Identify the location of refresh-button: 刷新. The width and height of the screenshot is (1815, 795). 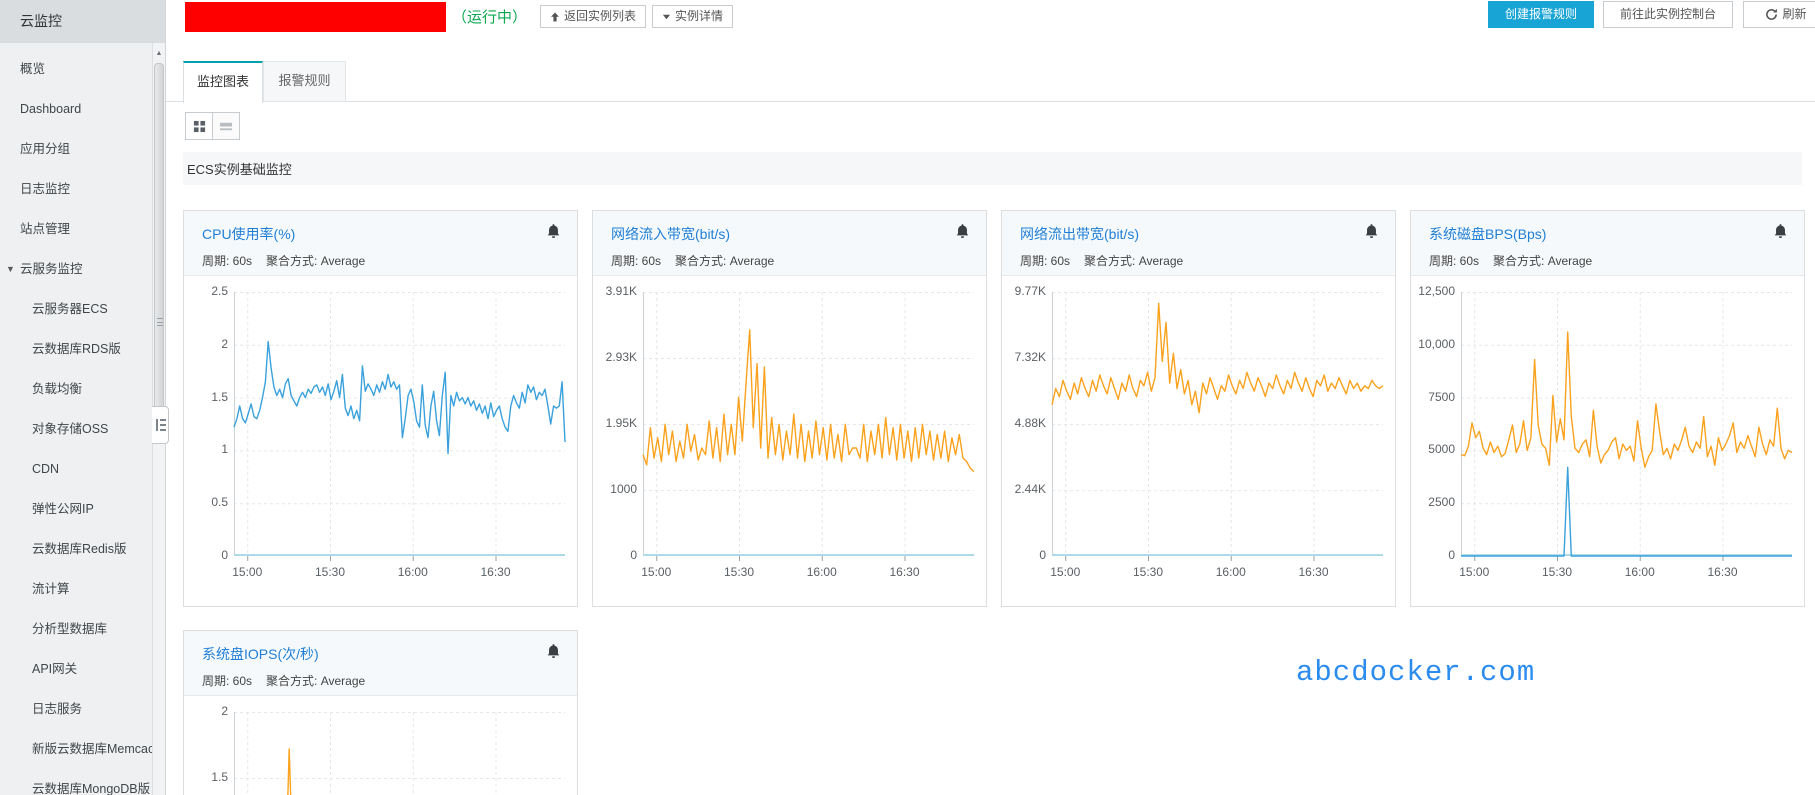
(1779, 14).